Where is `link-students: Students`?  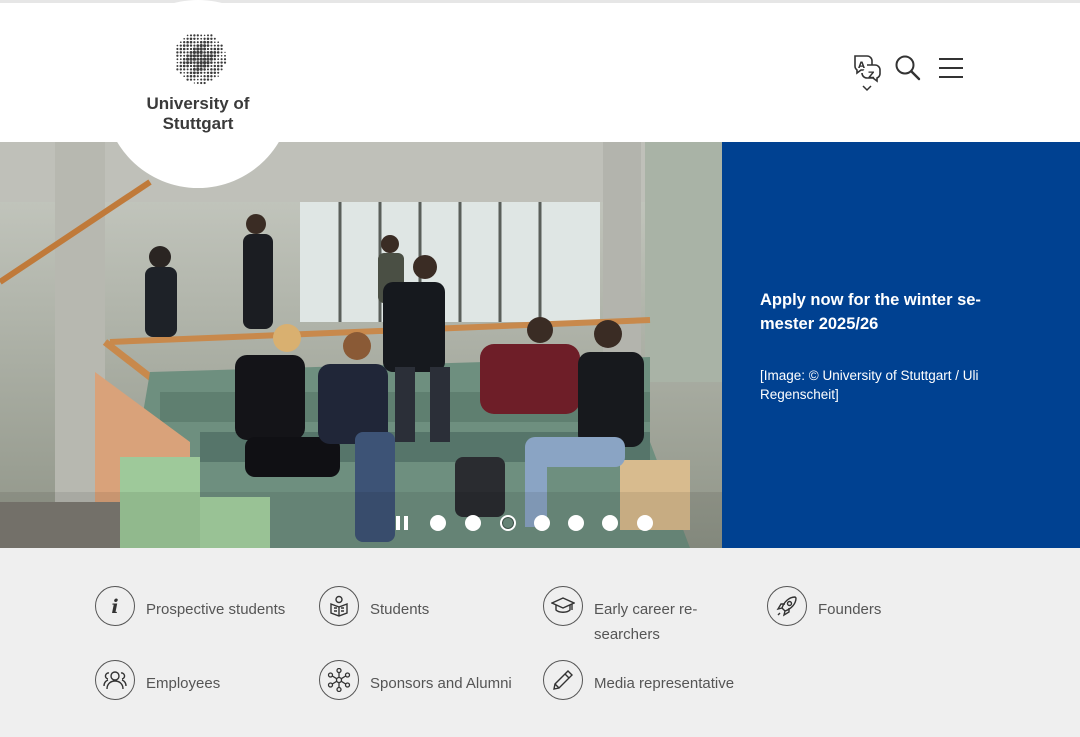 link-students: Students is located at coordinates (419, 608).